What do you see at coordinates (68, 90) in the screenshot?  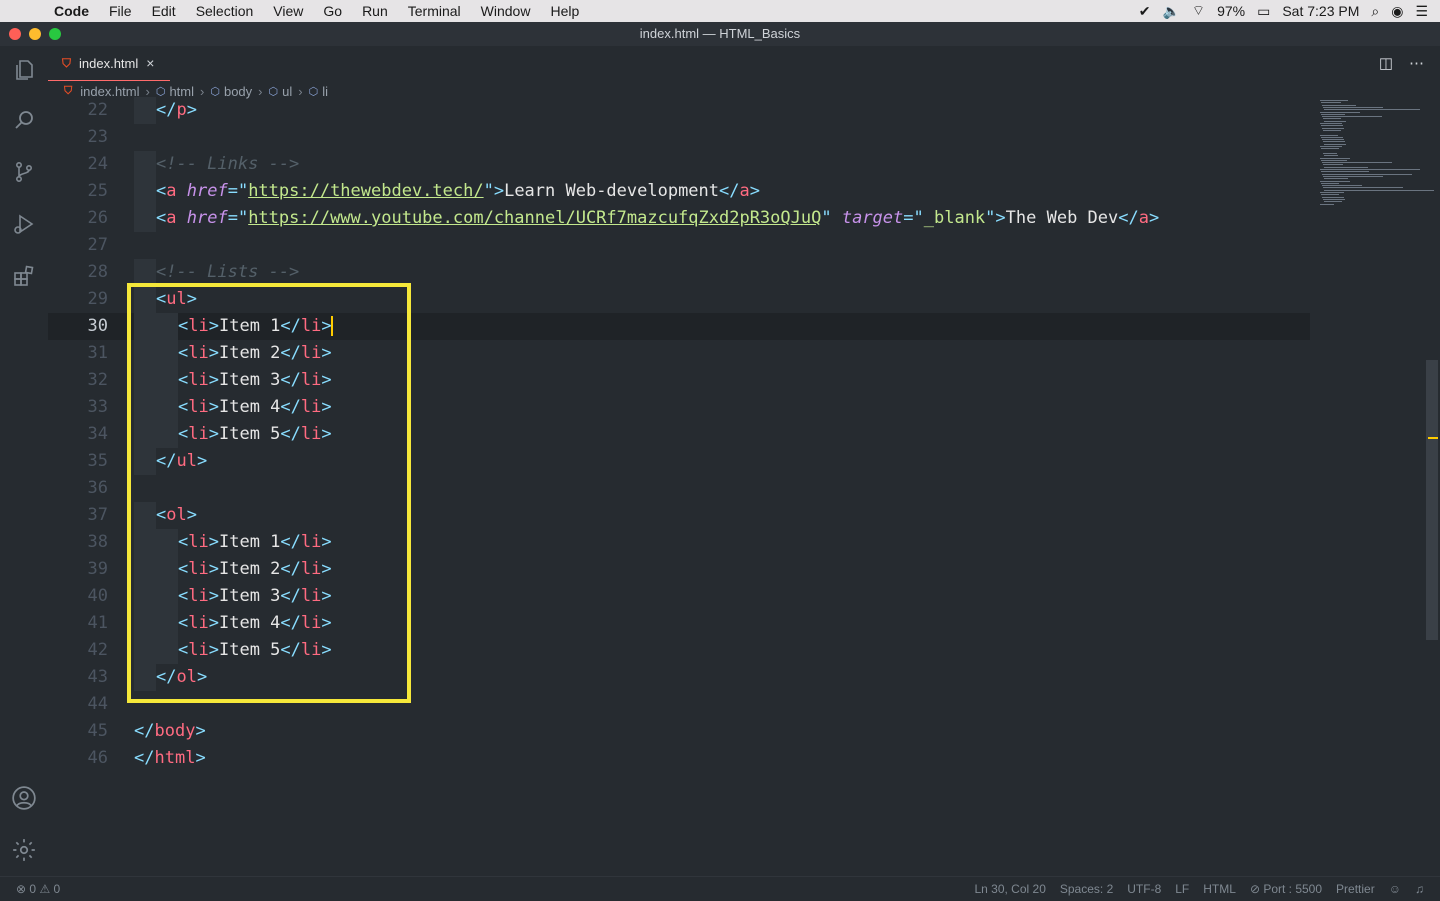 I see `html5-file-icon: ⛉` at bounding box center [68, 90].